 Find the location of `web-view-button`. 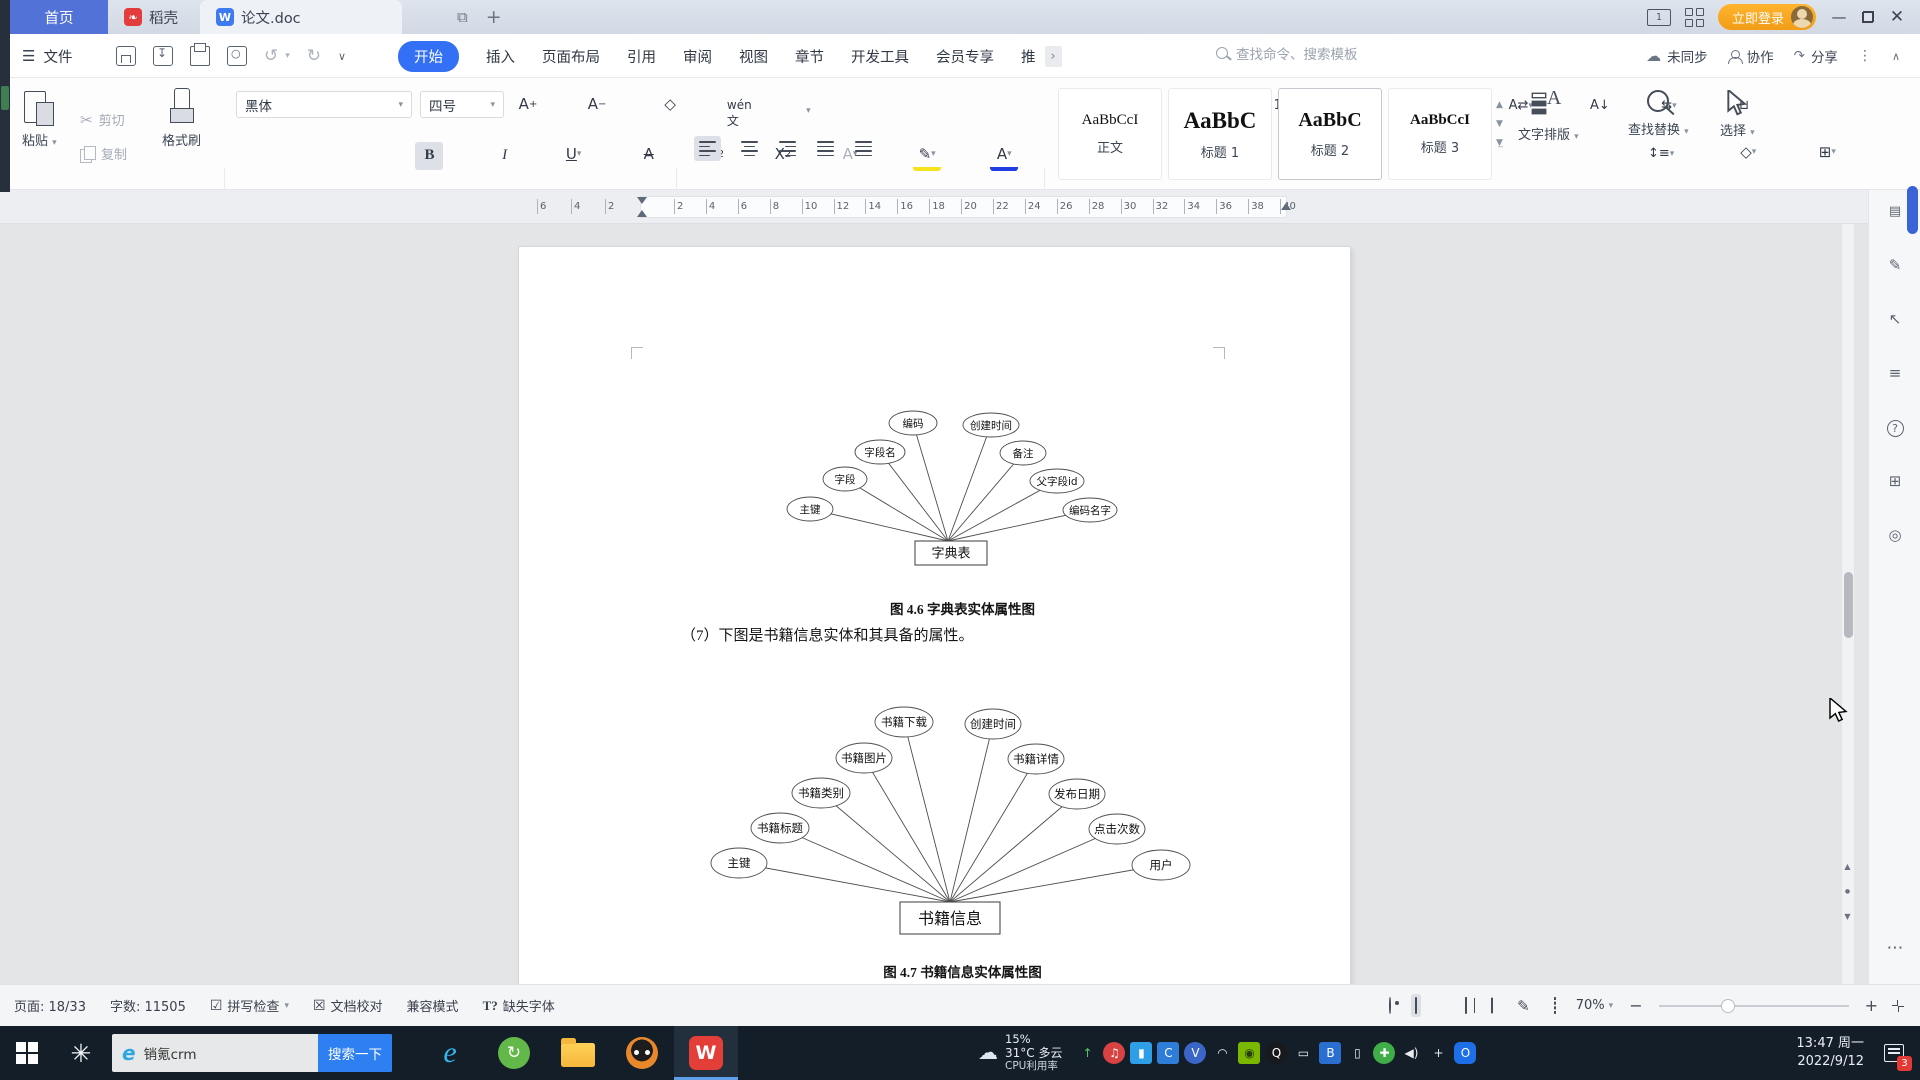

web-view-button is located at coordinates (1492, 1005).